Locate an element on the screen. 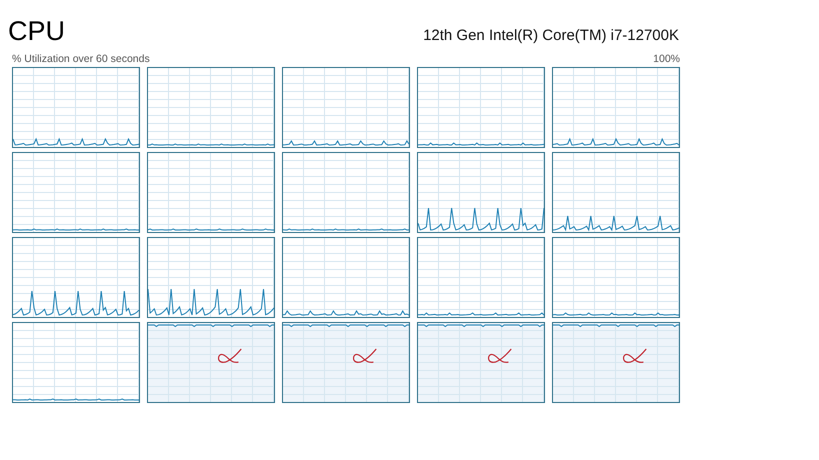  processor-name: 12th Gen Intel(R) Core(TM) i7-12700K is located at coordinates (551, 35).